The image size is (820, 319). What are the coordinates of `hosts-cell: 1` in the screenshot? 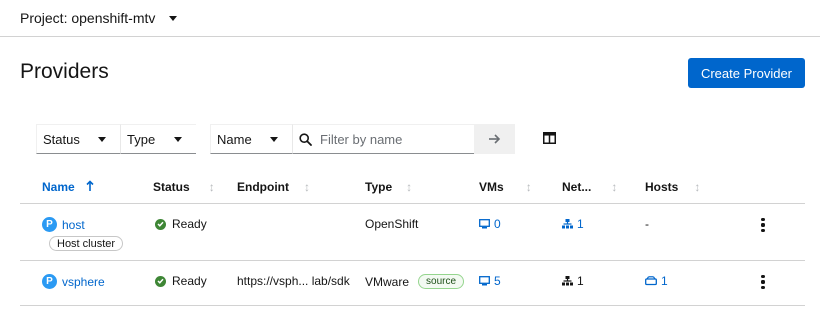 It's located at (656, 281).